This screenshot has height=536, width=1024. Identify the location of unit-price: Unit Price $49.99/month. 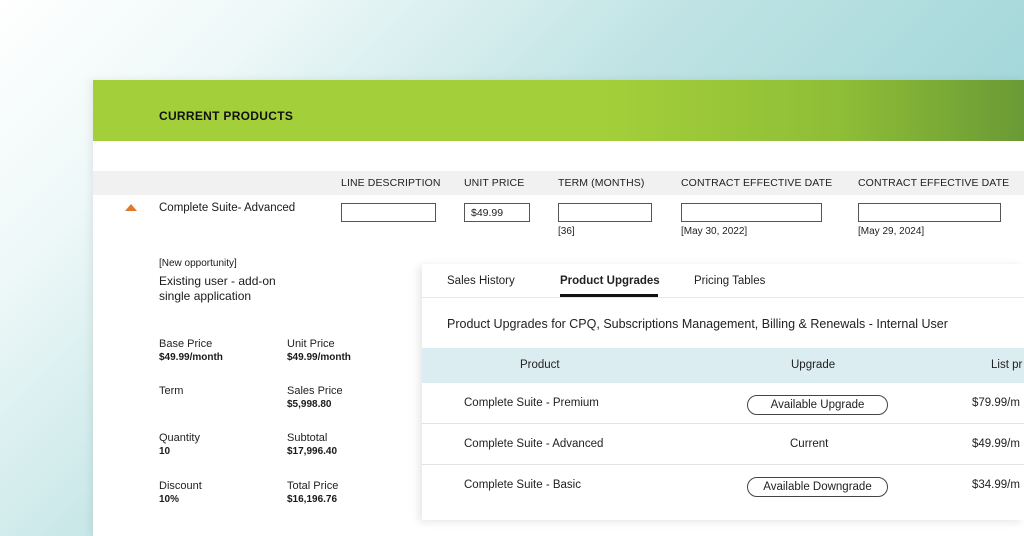
(319, 350).